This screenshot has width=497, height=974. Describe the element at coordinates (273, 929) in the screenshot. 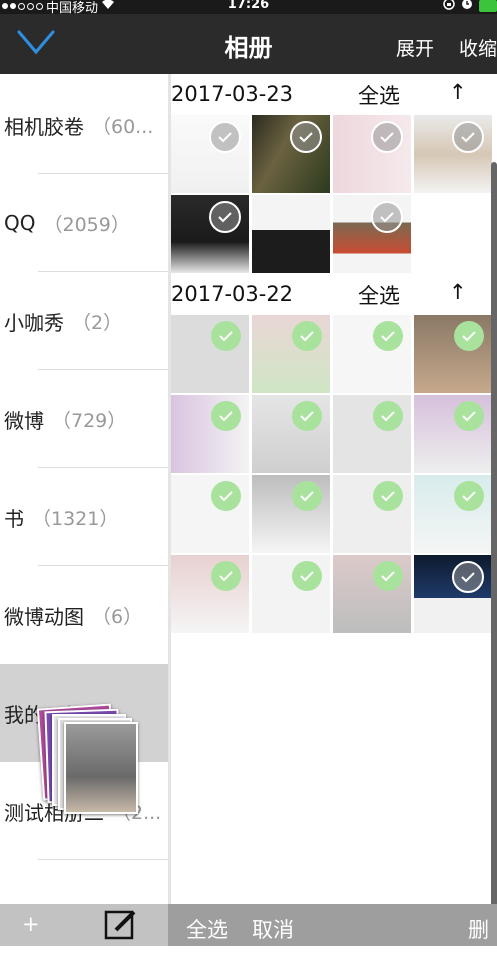

I see `cancel-button: 取消` at that location.